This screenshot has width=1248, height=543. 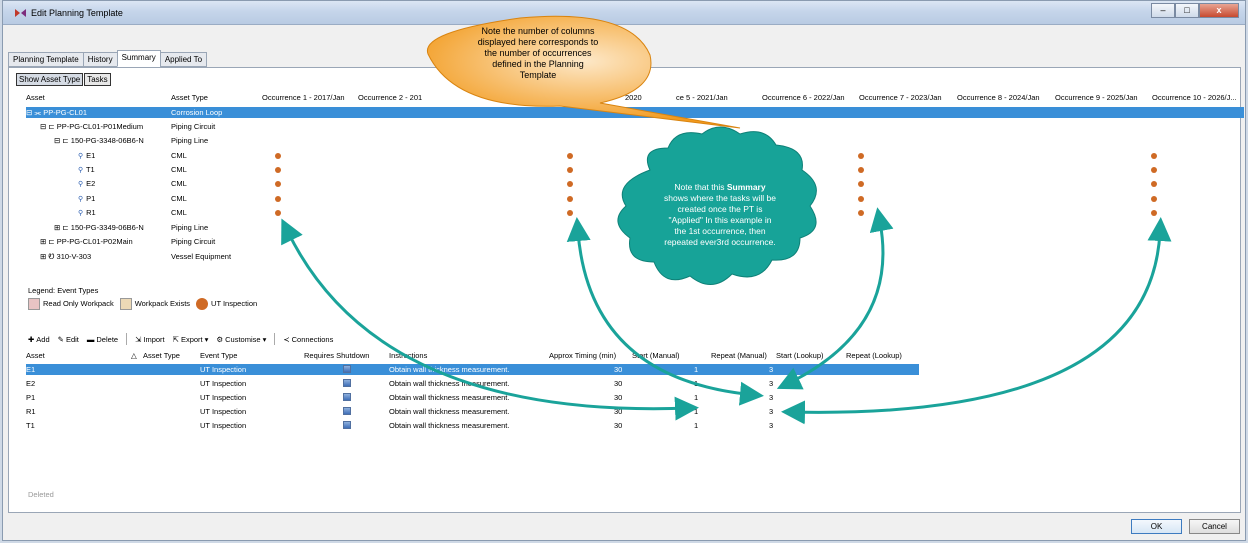 I want to click on tasks-button: Tasks, so click(x=97, y=79).